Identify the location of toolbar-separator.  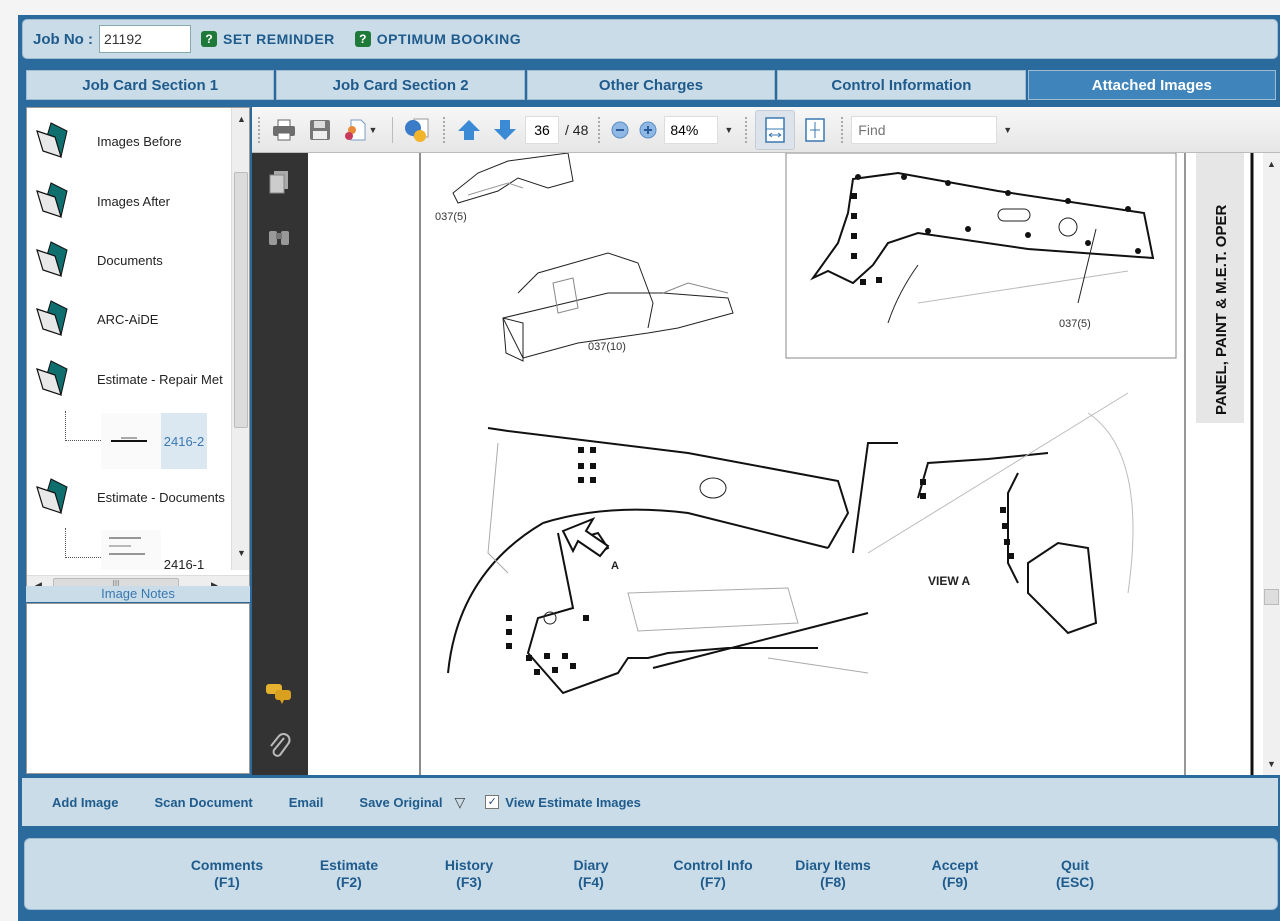
(392, 129).